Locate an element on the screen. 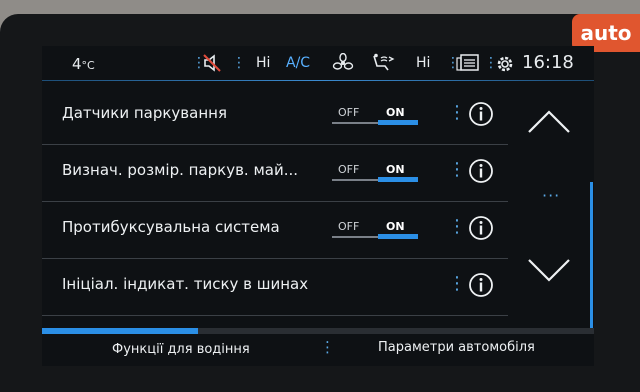 The image size is (640, 392). row-label: Ініціал. індикат. тиску в шинах is located at coordinates (185, 284).